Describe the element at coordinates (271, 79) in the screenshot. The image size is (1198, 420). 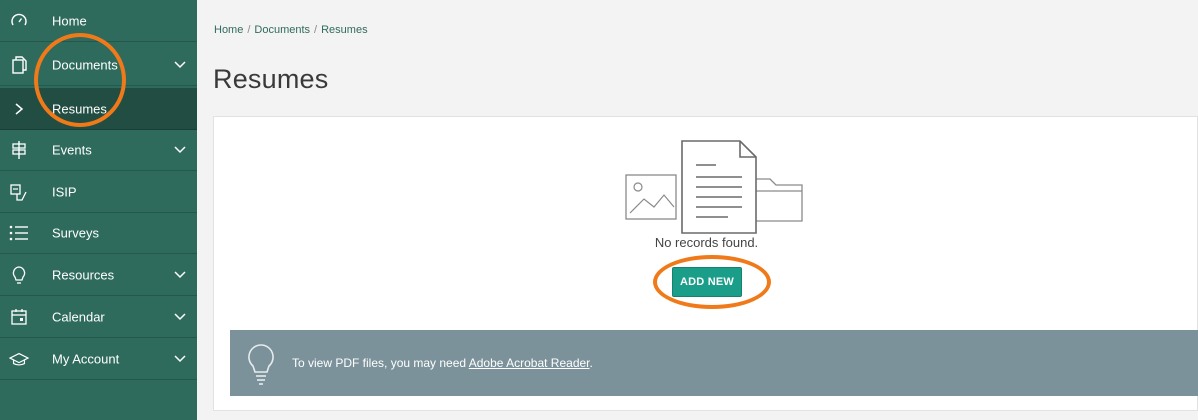
I see `page-title: Resumes` at that location.